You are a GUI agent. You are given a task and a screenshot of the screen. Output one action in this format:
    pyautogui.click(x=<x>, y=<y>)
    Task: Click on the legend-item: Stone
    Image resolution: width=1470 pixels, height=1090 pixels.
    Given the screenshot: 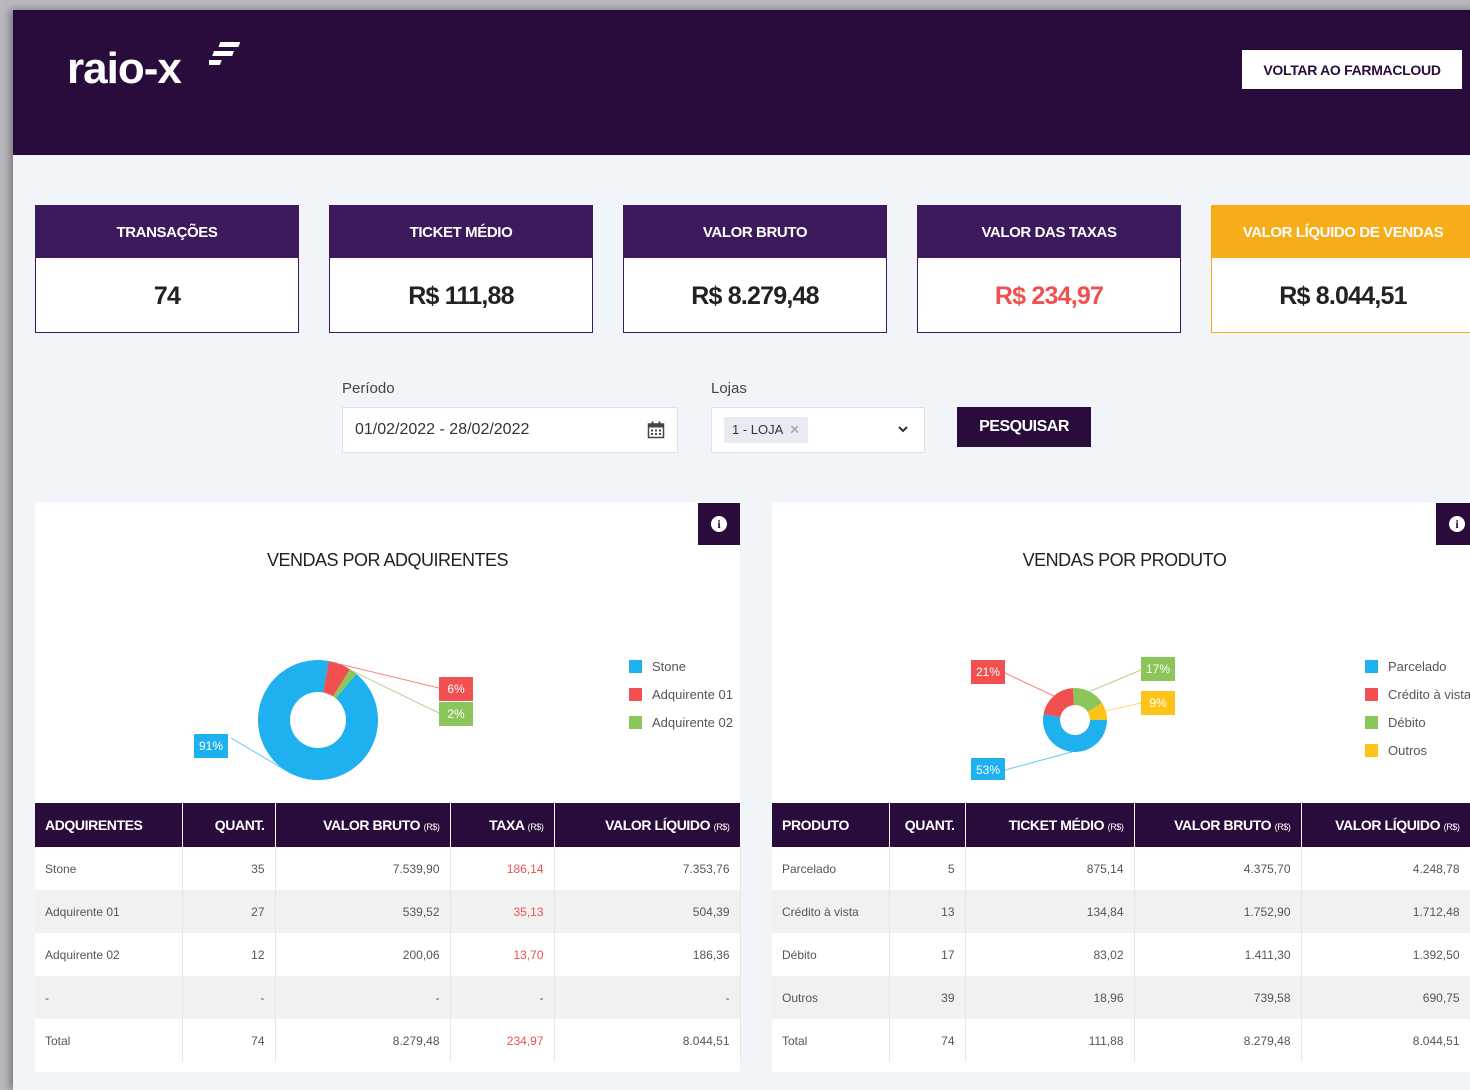 What is the action you would take?
    pyautogui.click(x=681, y=666)
    